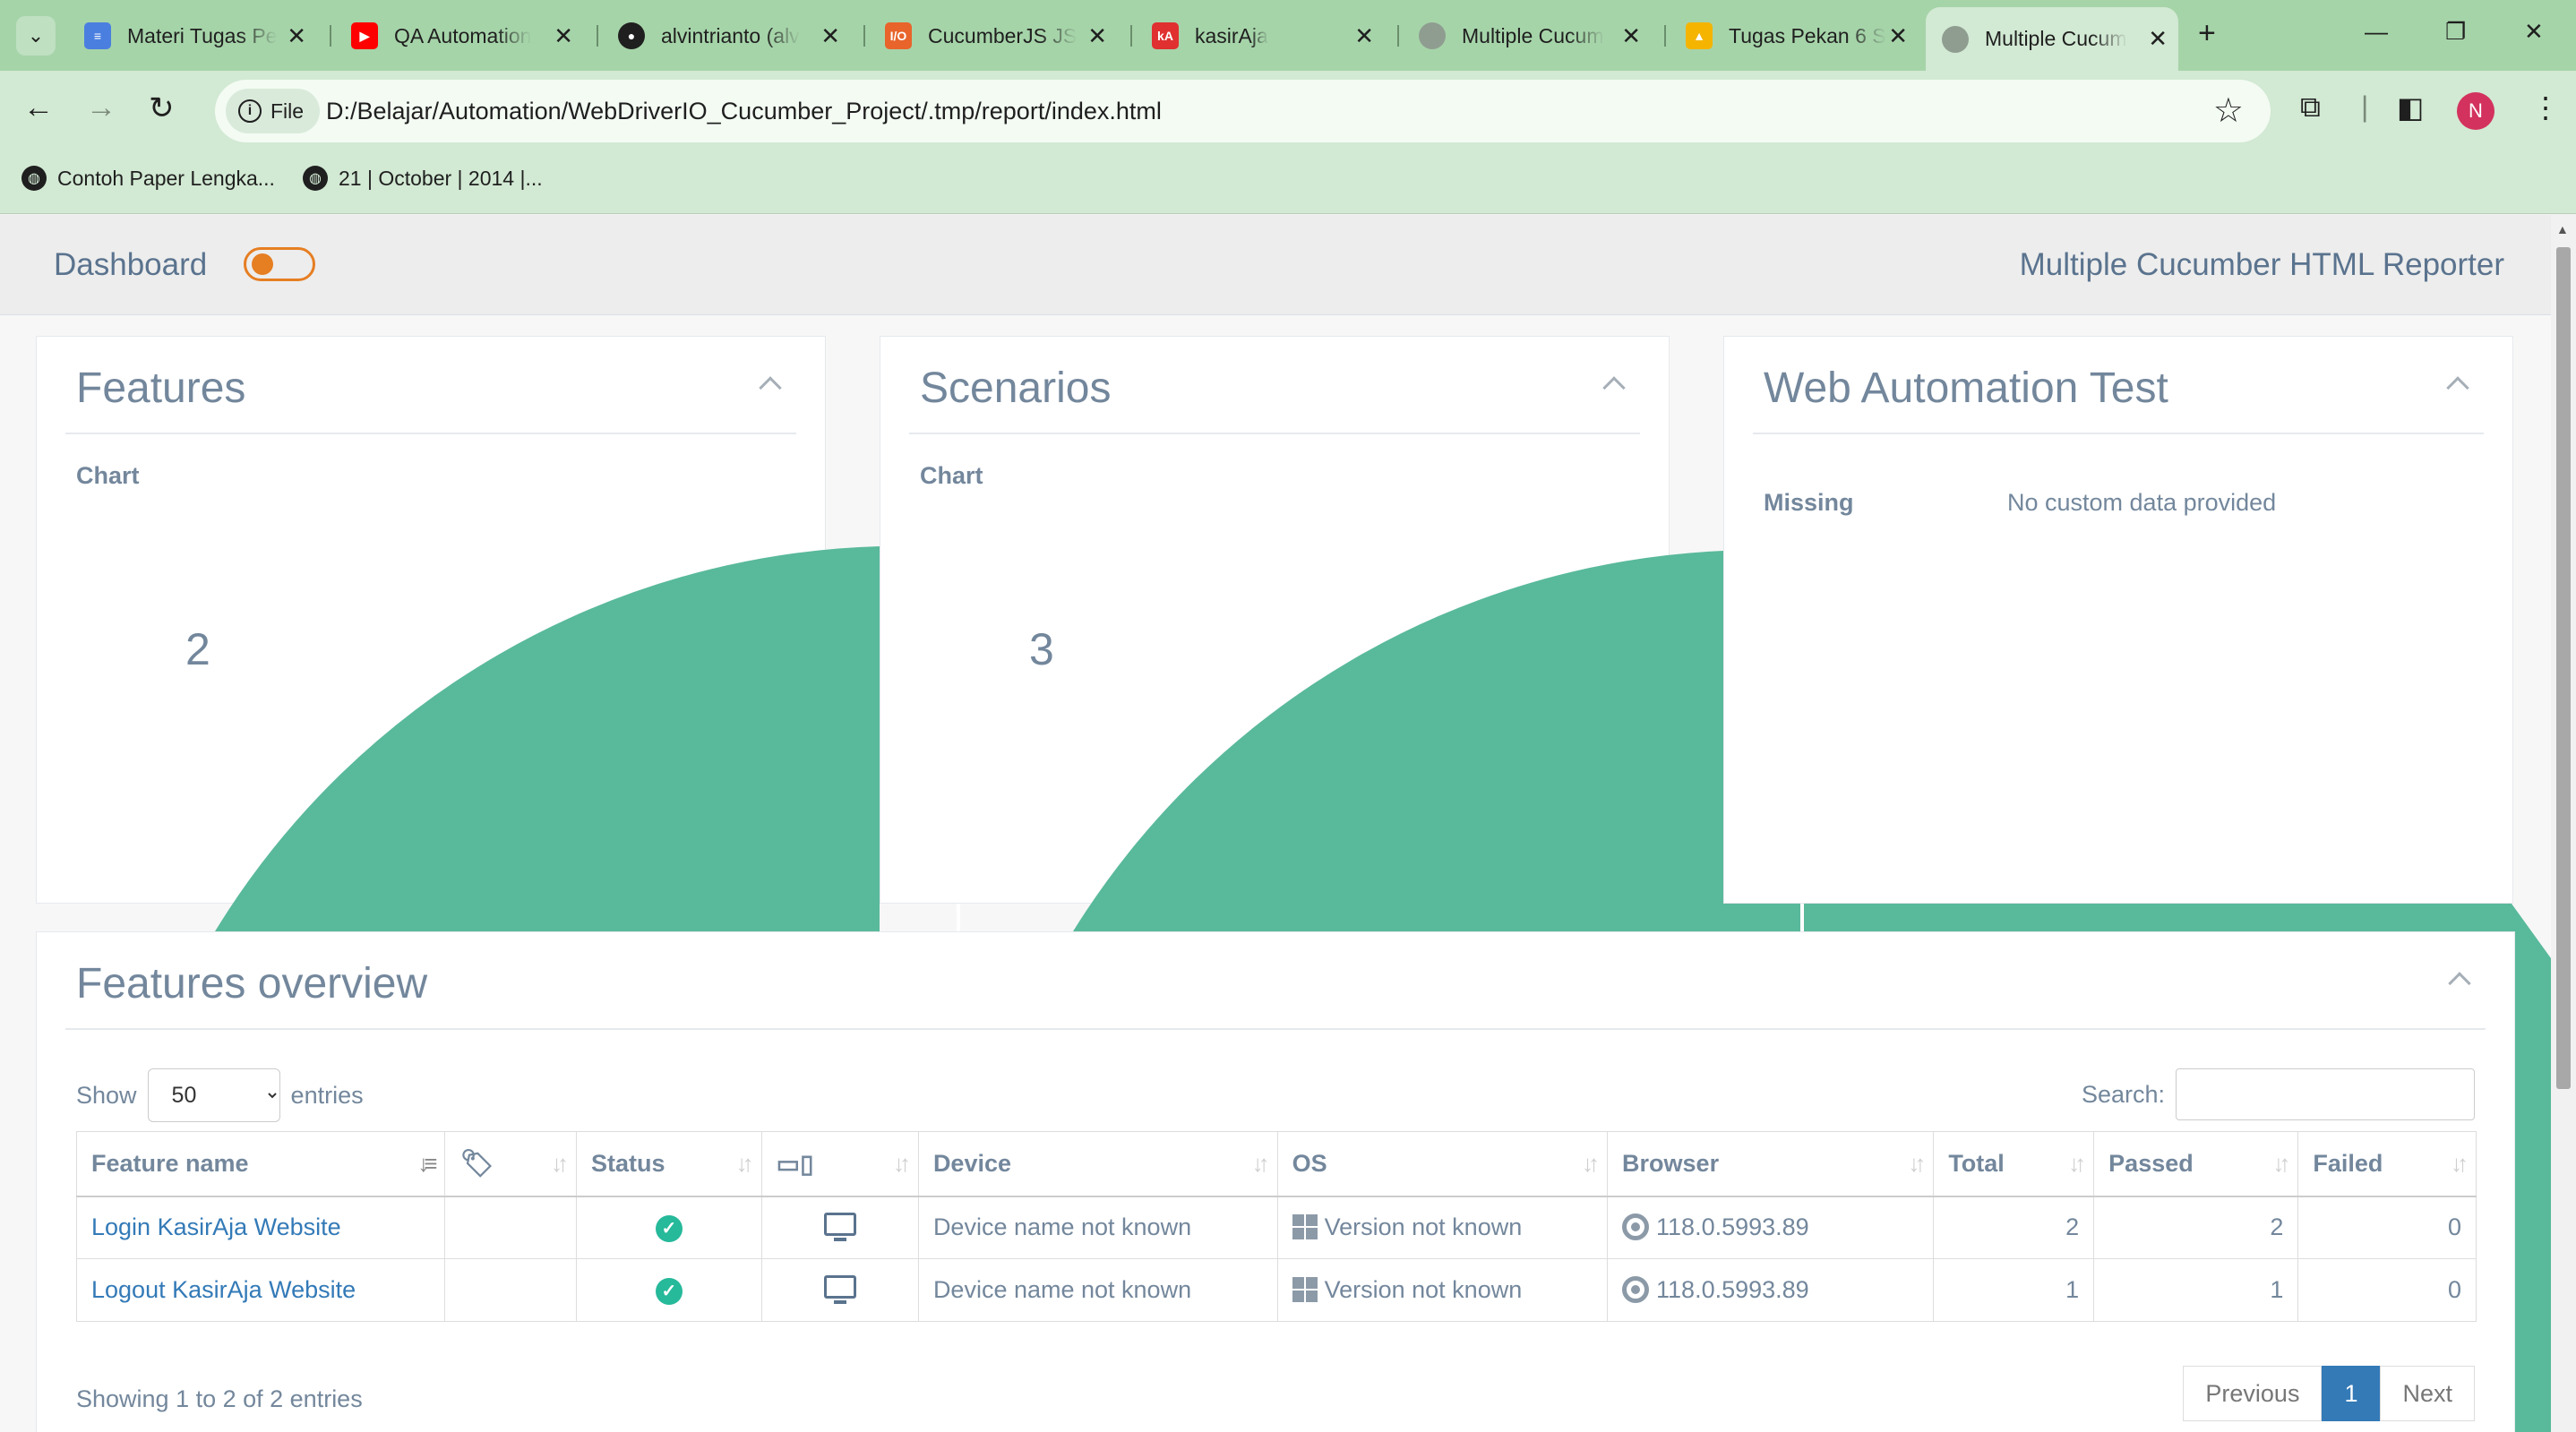  Describe the element at coordinates (2351, 1393) in the screenshot. I see `page-1-button: 1` at that location.